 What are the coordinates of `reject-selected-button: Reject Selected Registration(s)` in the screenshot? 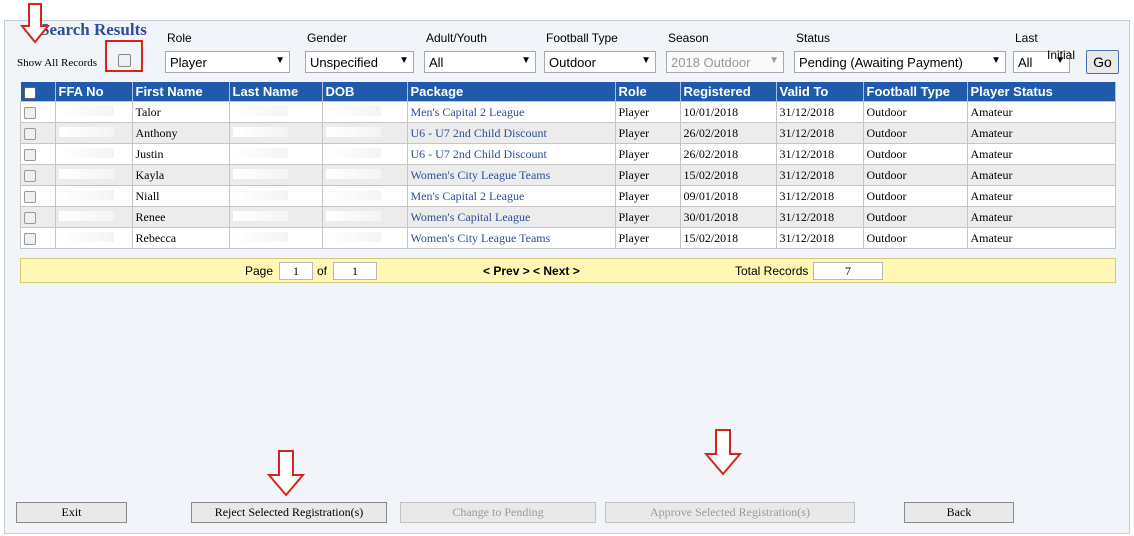 It's located at (289, 512).